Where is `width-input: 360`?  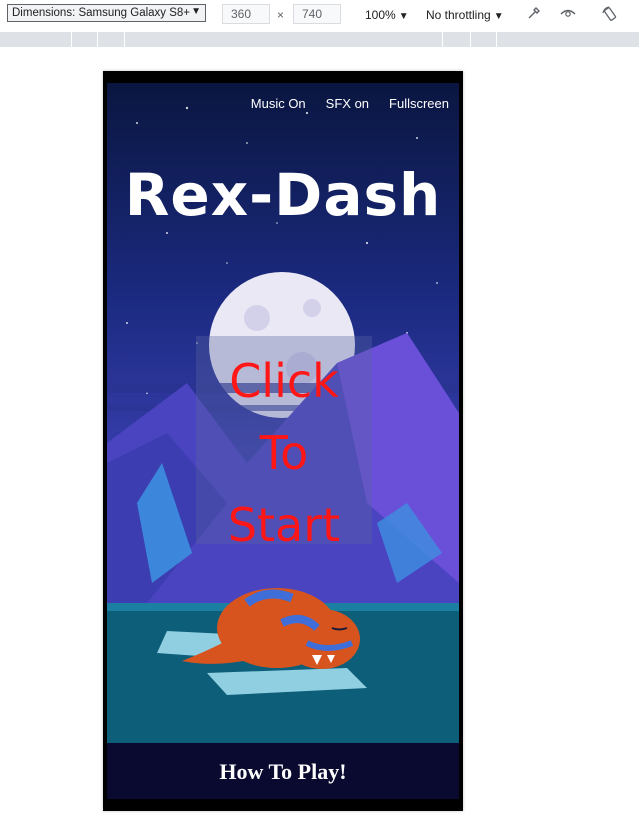
width-input: 360 is located at coordinates (246, 14).